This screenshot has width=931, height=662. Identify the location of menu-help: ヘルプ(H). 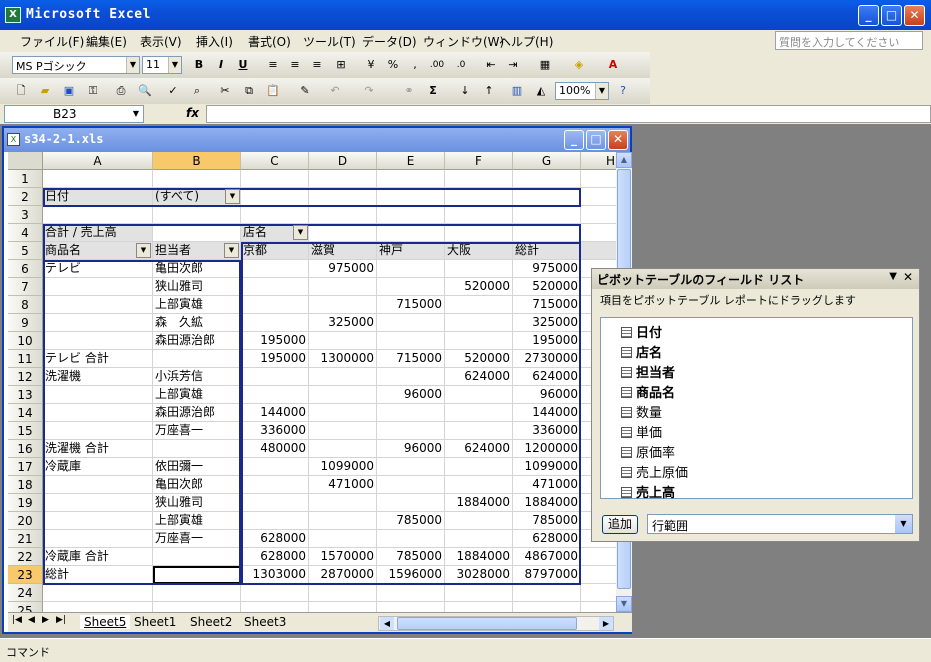
(526, 41).